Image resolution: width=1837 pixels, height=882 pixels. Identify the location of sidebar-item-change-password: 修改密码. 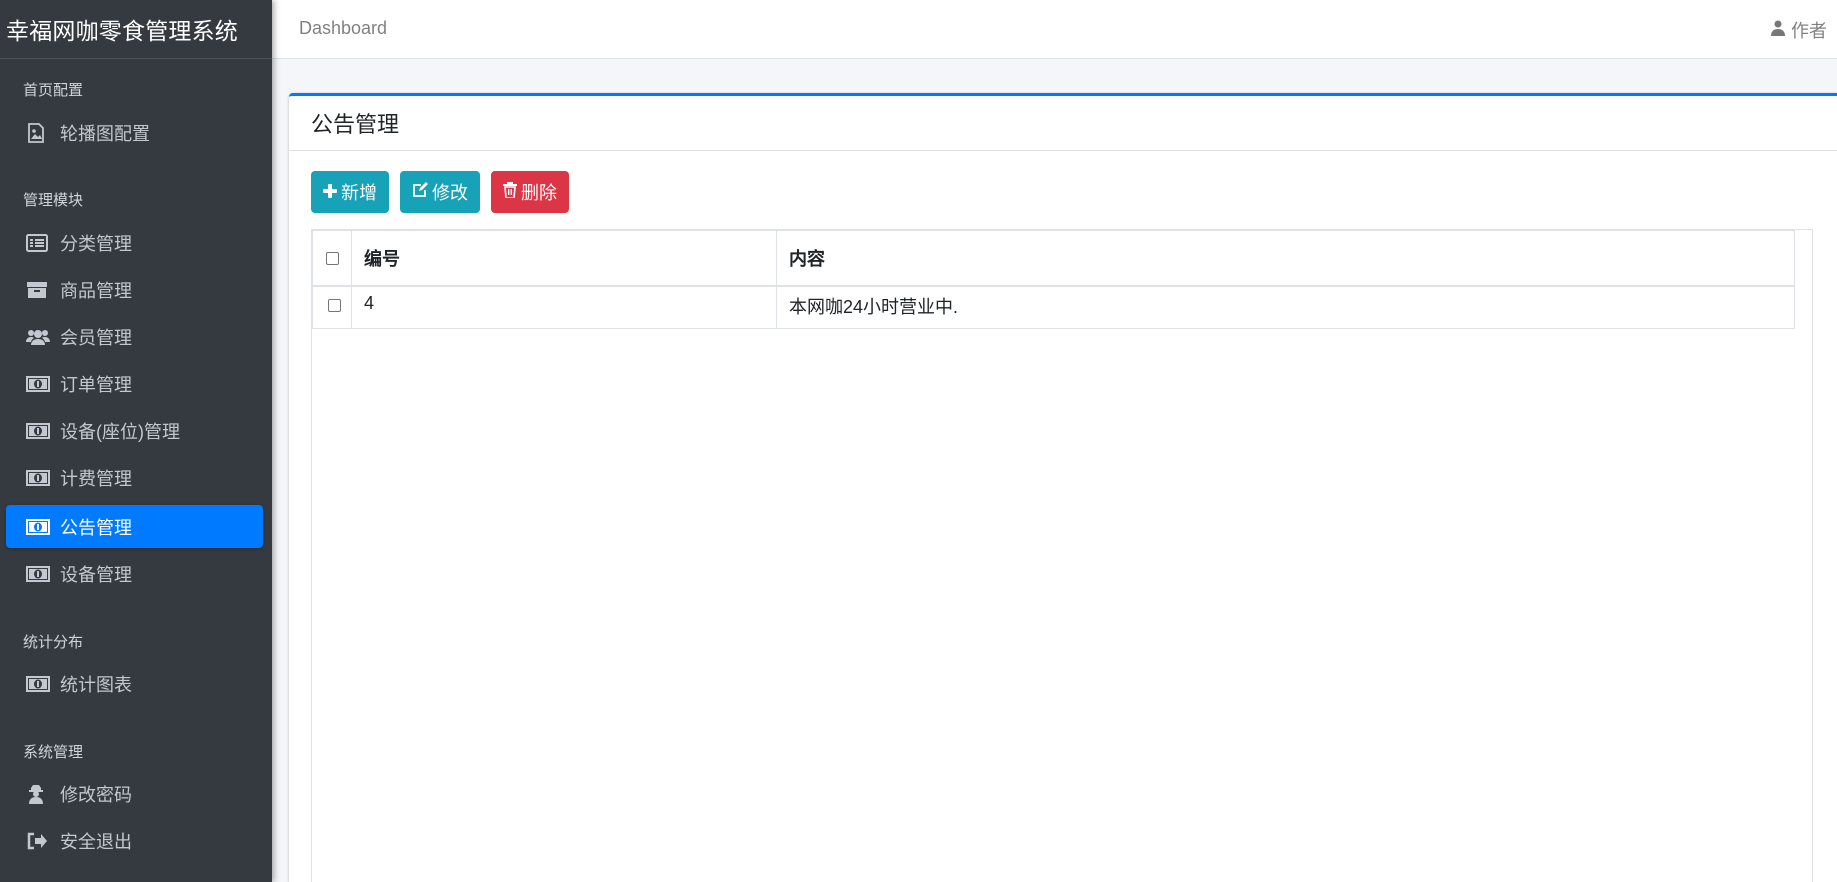
(134, 793).